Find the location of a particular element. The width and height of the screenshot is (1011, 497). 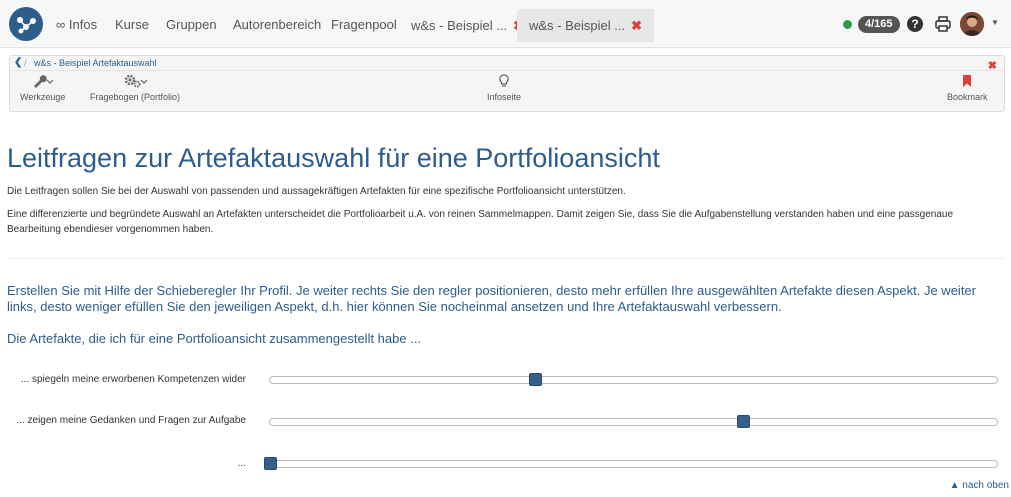

slider-track-thoughts is located at coordinates (633, 421).